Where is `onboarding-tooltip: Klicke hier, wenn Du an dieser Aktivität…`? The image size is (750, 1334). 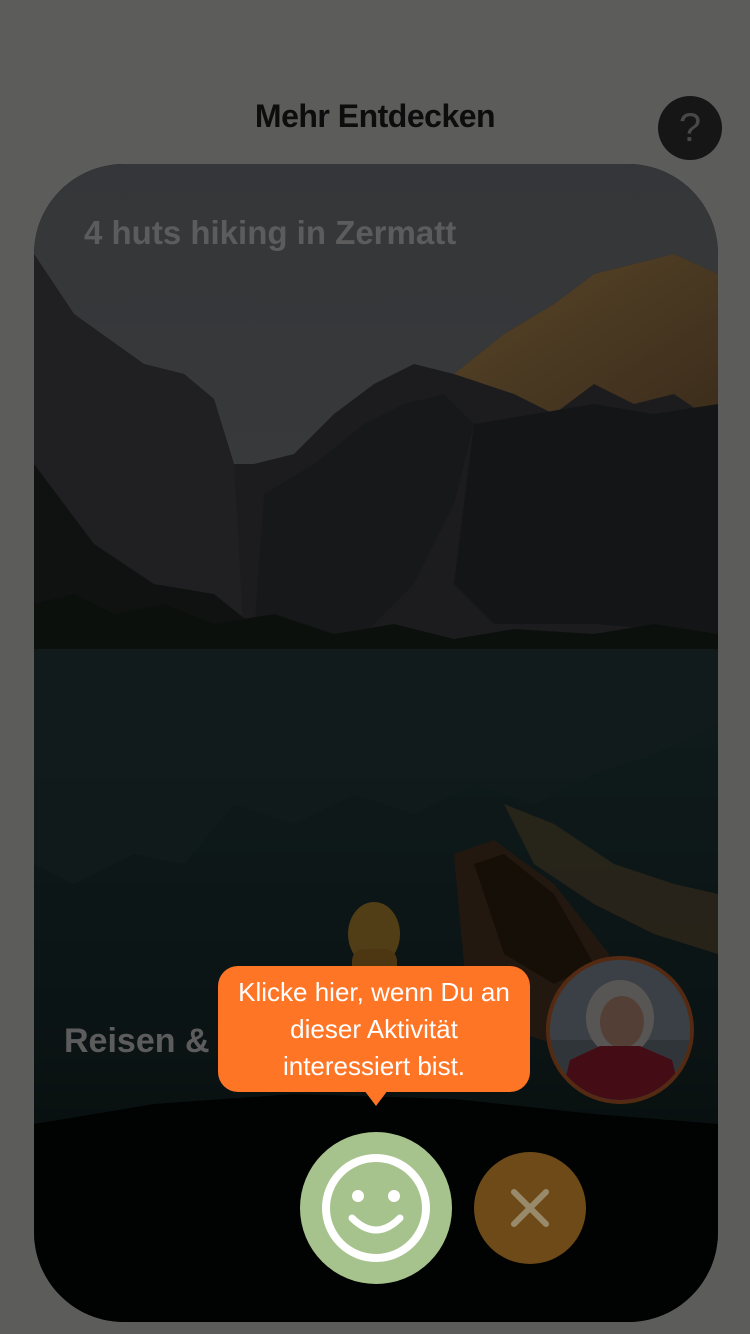 onboarding-tooltip: Klicke hier, wenn Du an dieser Aktivität… is located at coordinates (374, 1029).